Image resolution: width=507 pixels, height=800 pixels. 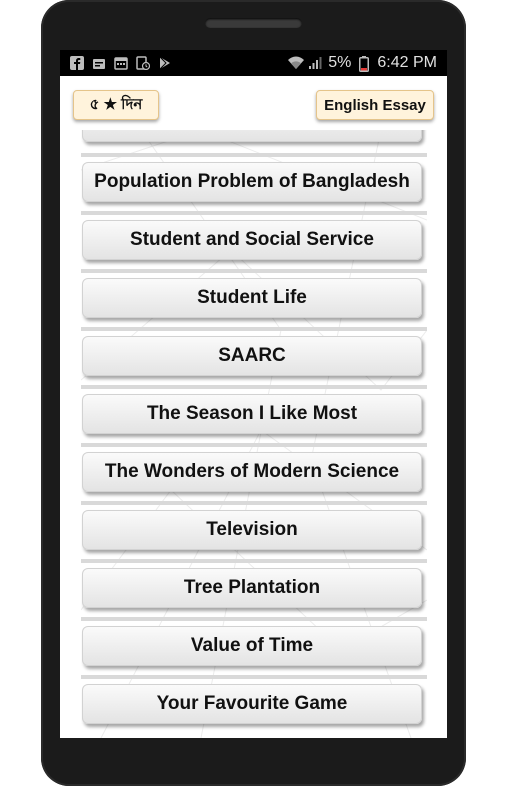 What do you see at coordinates (252, 588) in the screenshot?
I see `essay-item: Tree Plantation` at bounding box center [252, 588].